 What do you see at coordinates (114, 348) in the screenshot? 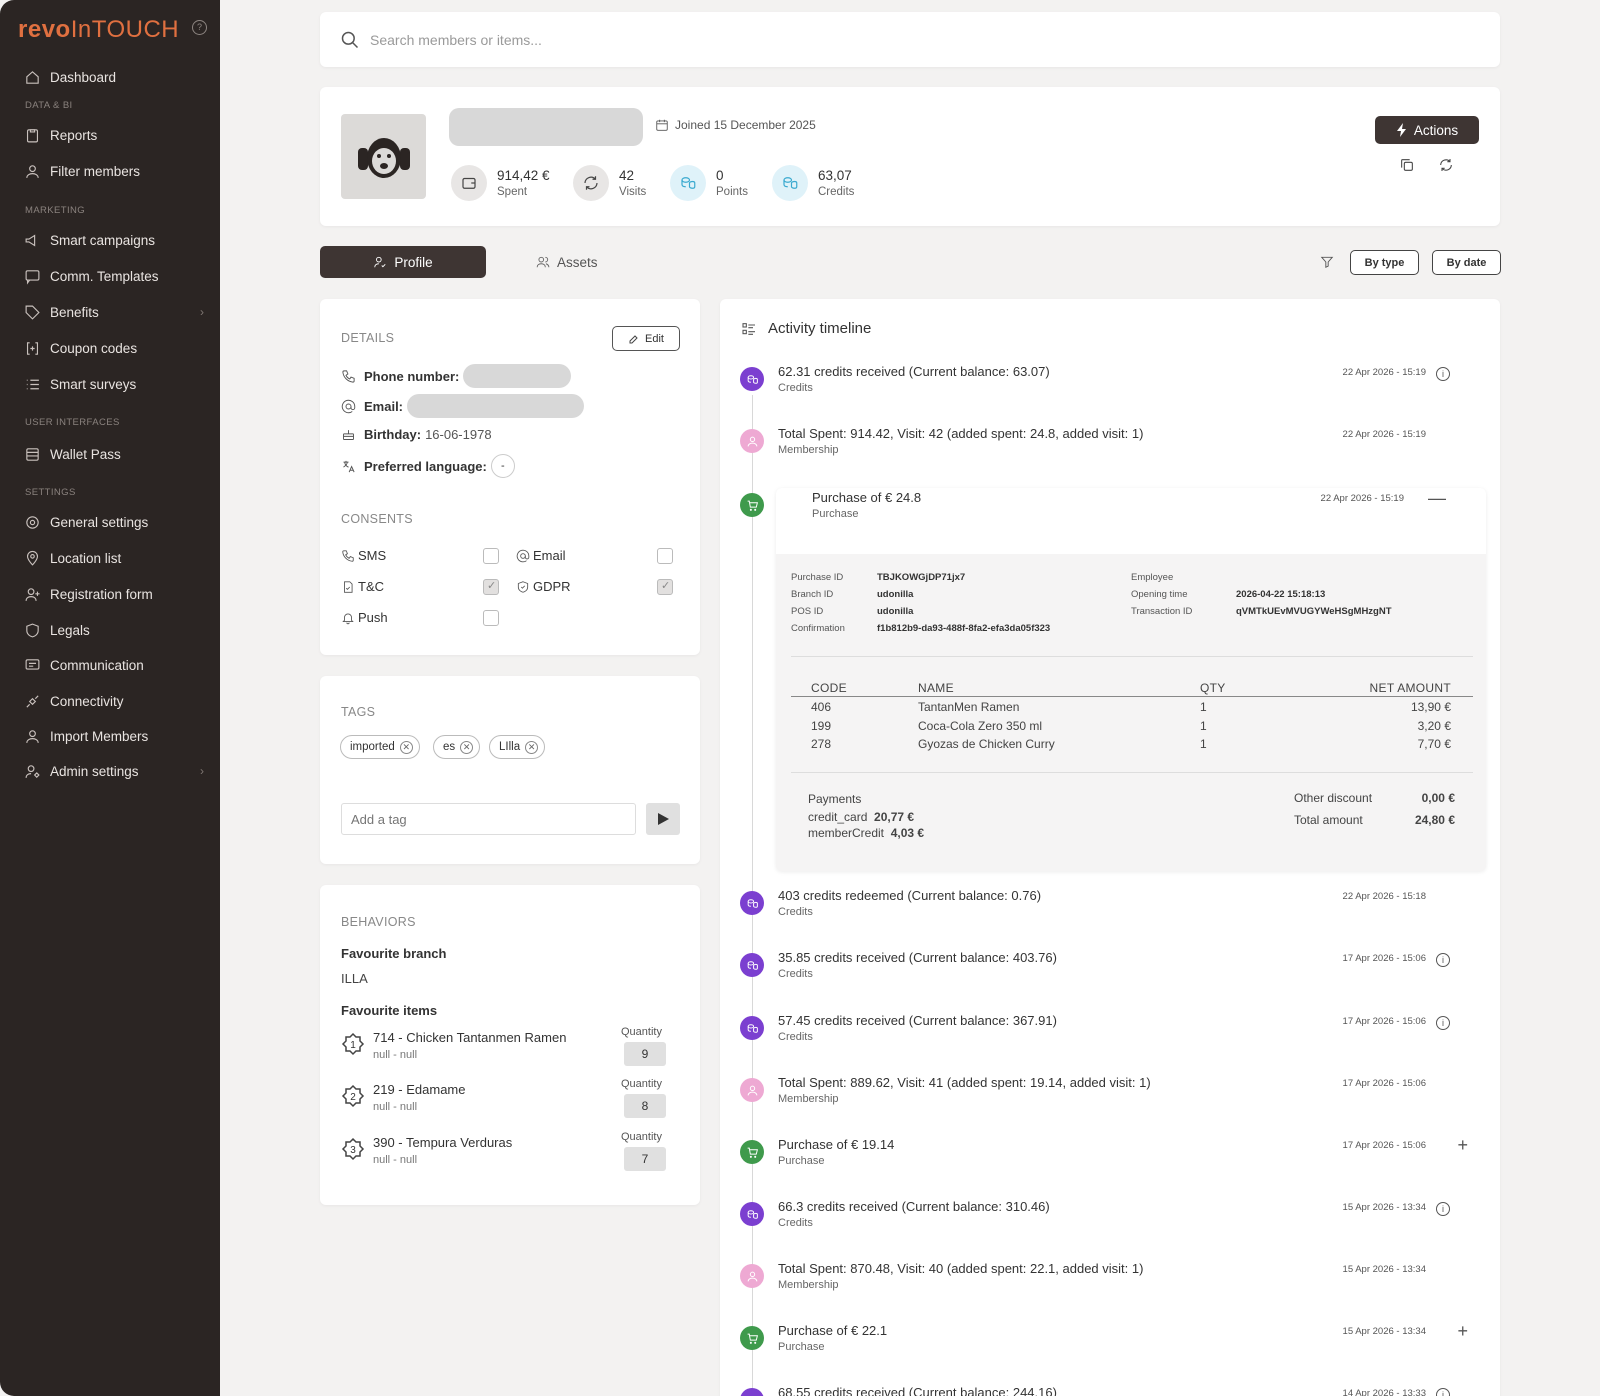
I see `sidebar-item-coupon-codes: Coupon codes` at bounding box center [114, 348].